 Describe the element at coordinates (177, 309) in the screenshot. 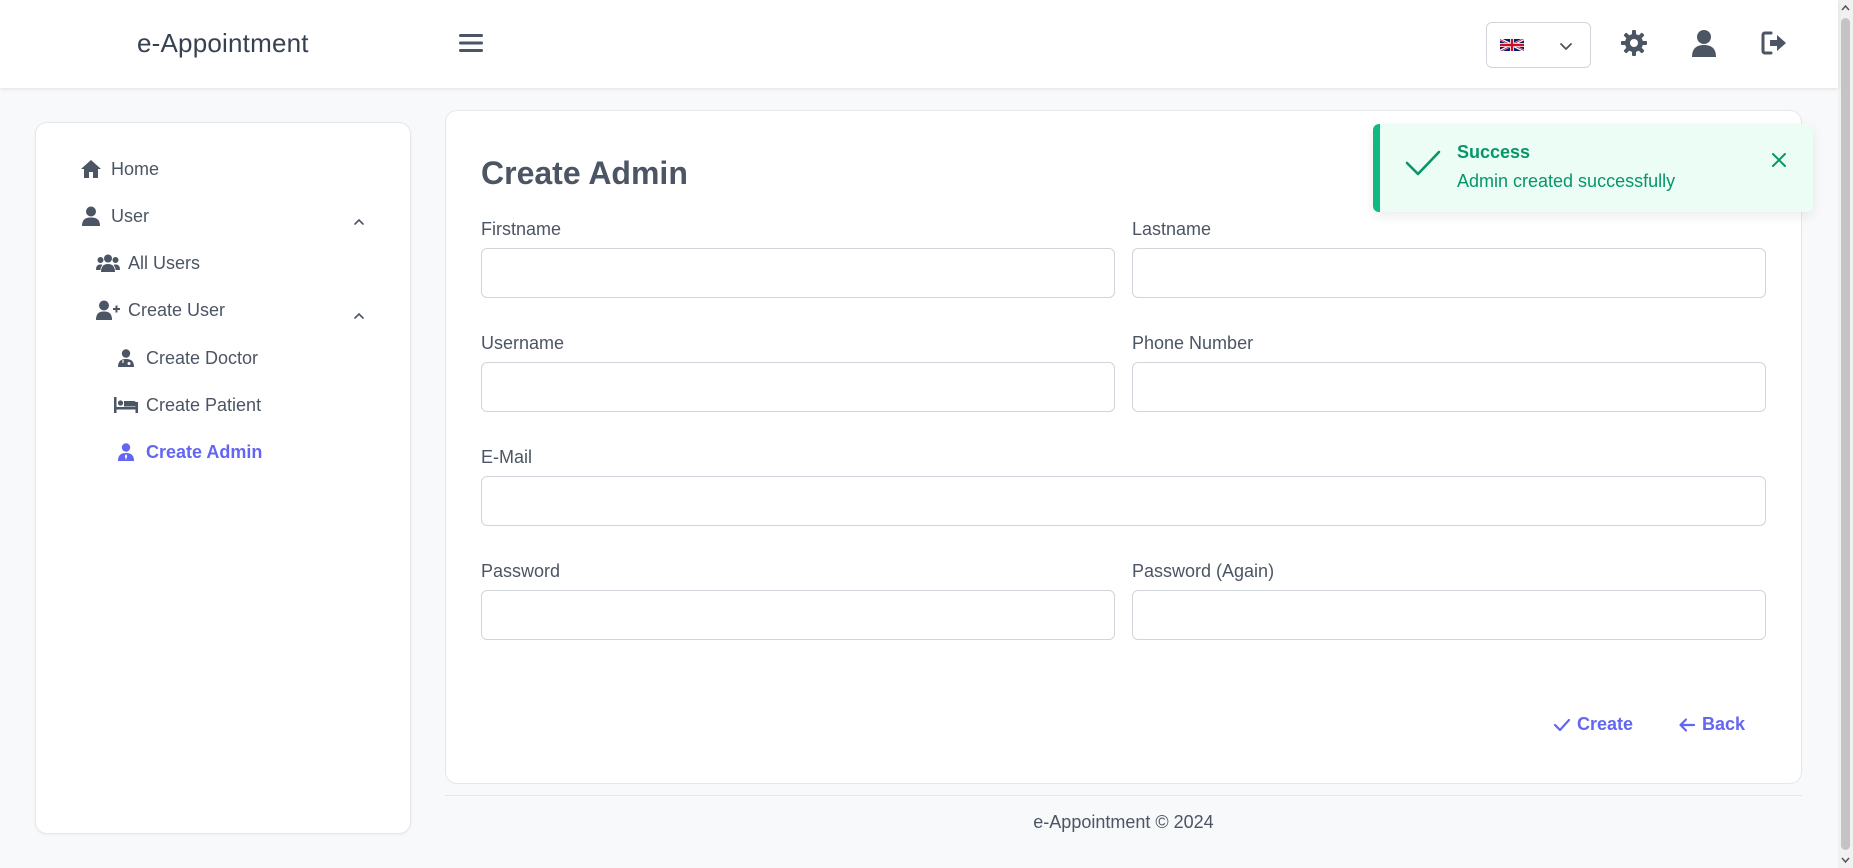

I see `sidebar-item-label: Create User` at that location.